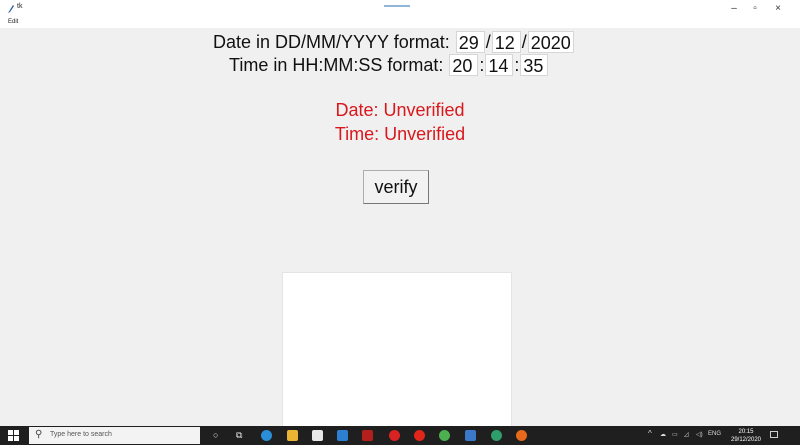 The image size is (800, 445). What do you see at coordinates (20, 6) in the screenshot?
I see `window-title: tk` at bounding box center [20, 6].